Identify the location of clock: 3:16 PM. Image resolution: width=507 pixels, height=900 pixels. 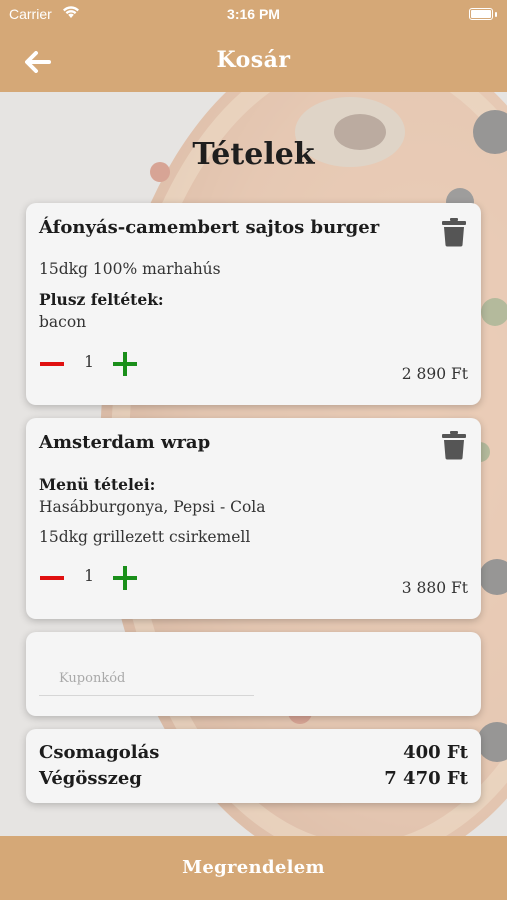
(253, 14).